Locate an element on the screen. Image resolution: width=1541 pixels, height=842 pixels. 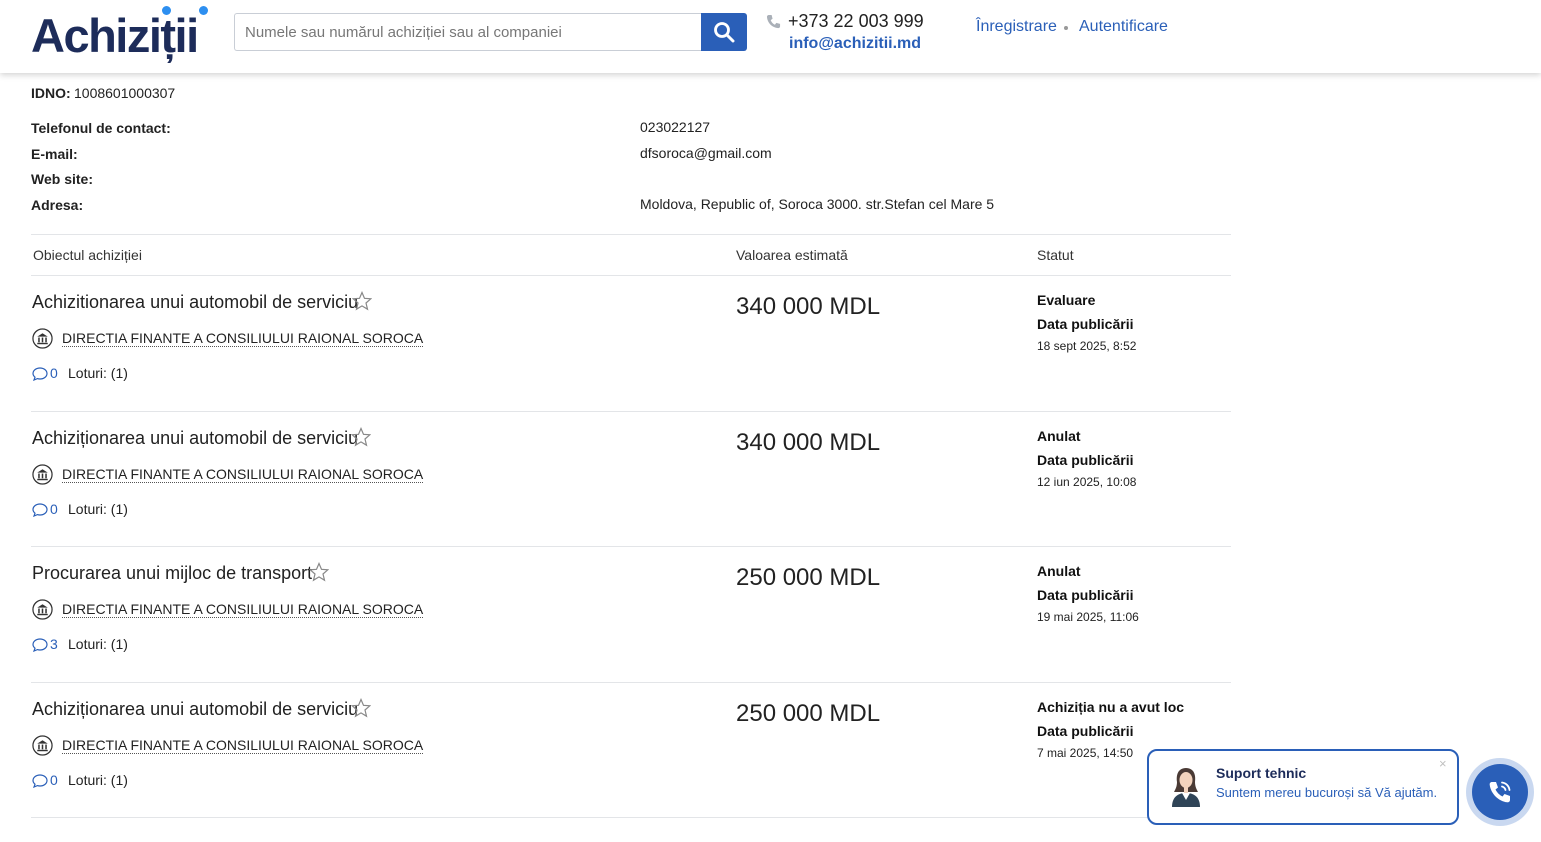
status-text: Evaluare is located at coordinates (1066, 300).